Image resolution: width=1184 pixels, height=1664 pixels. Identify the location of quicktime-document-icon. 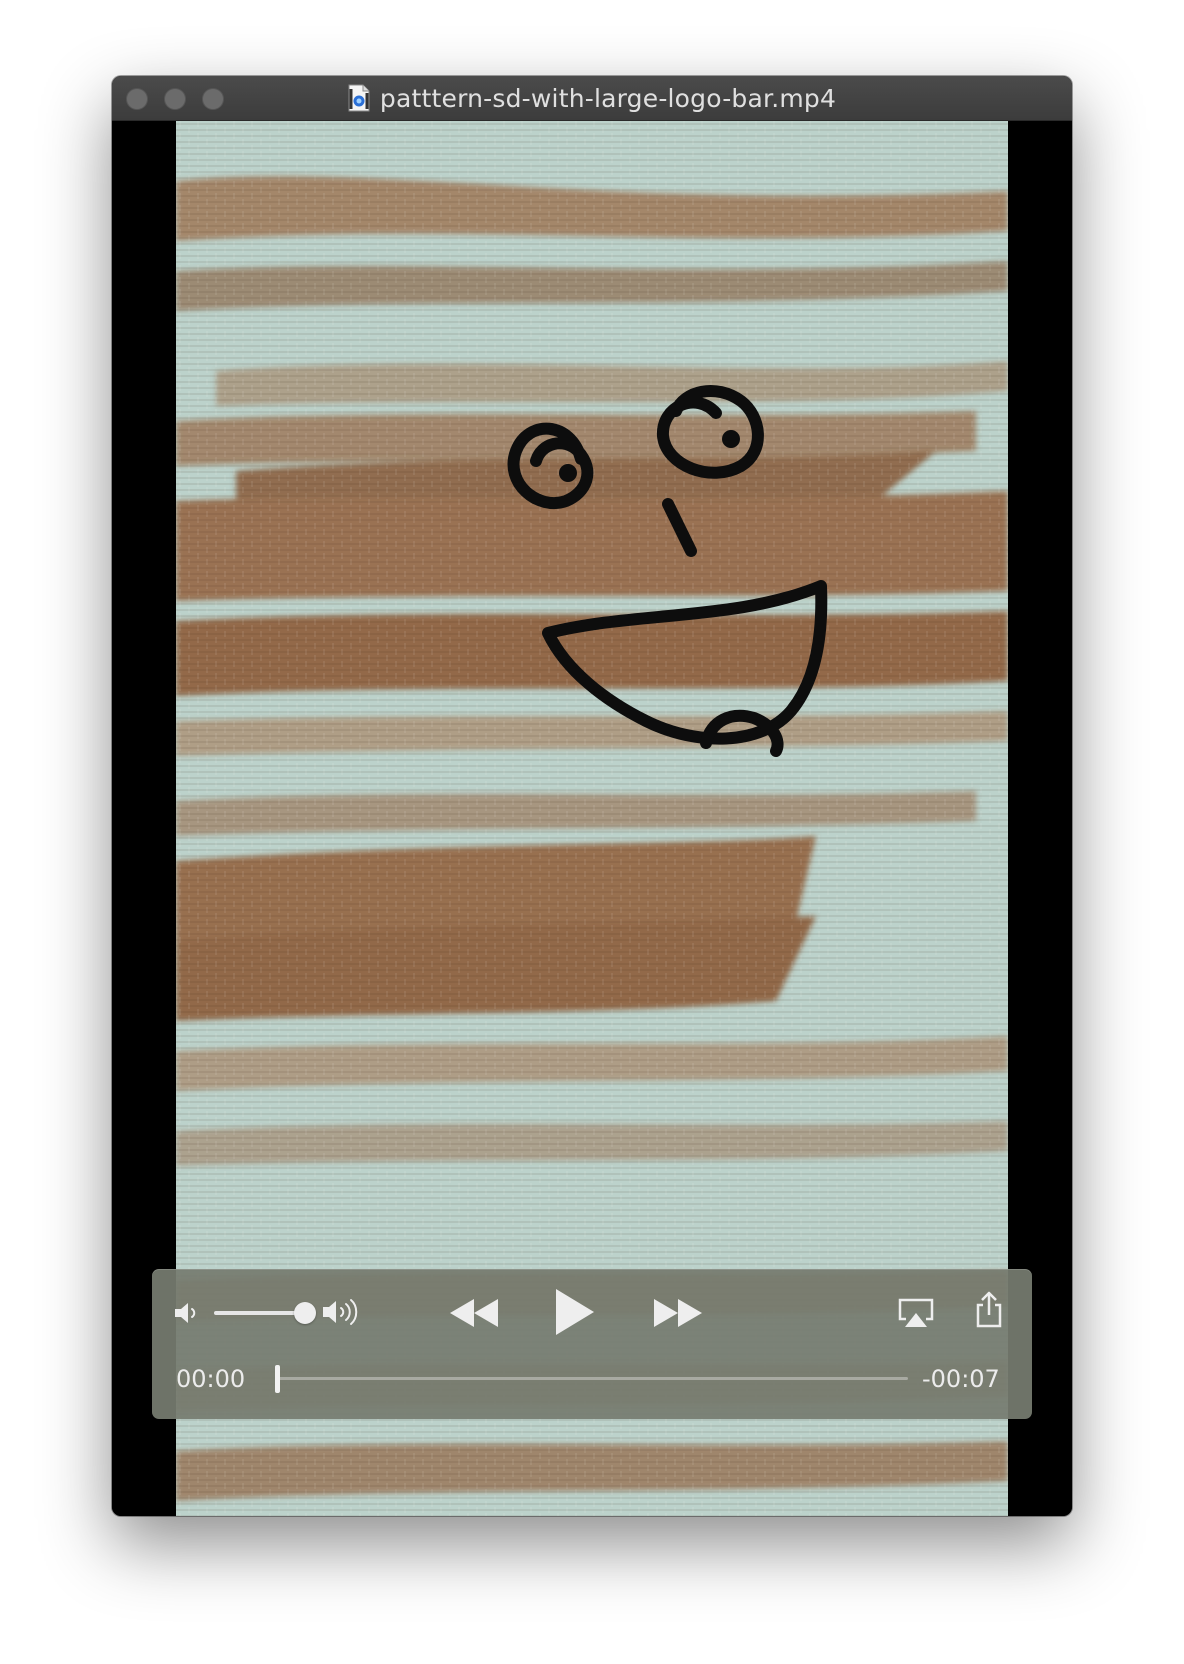
(359, 98).